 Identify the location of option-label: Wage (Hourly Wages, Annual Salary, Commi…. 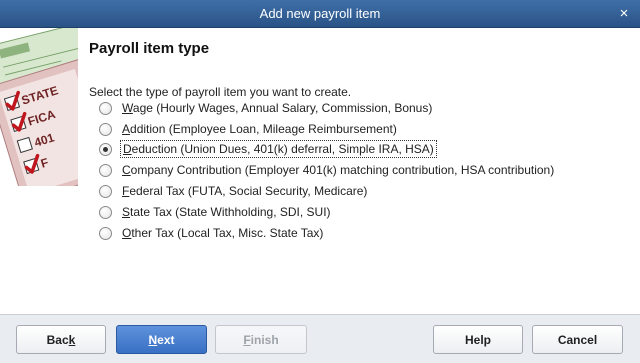
(277, 108).